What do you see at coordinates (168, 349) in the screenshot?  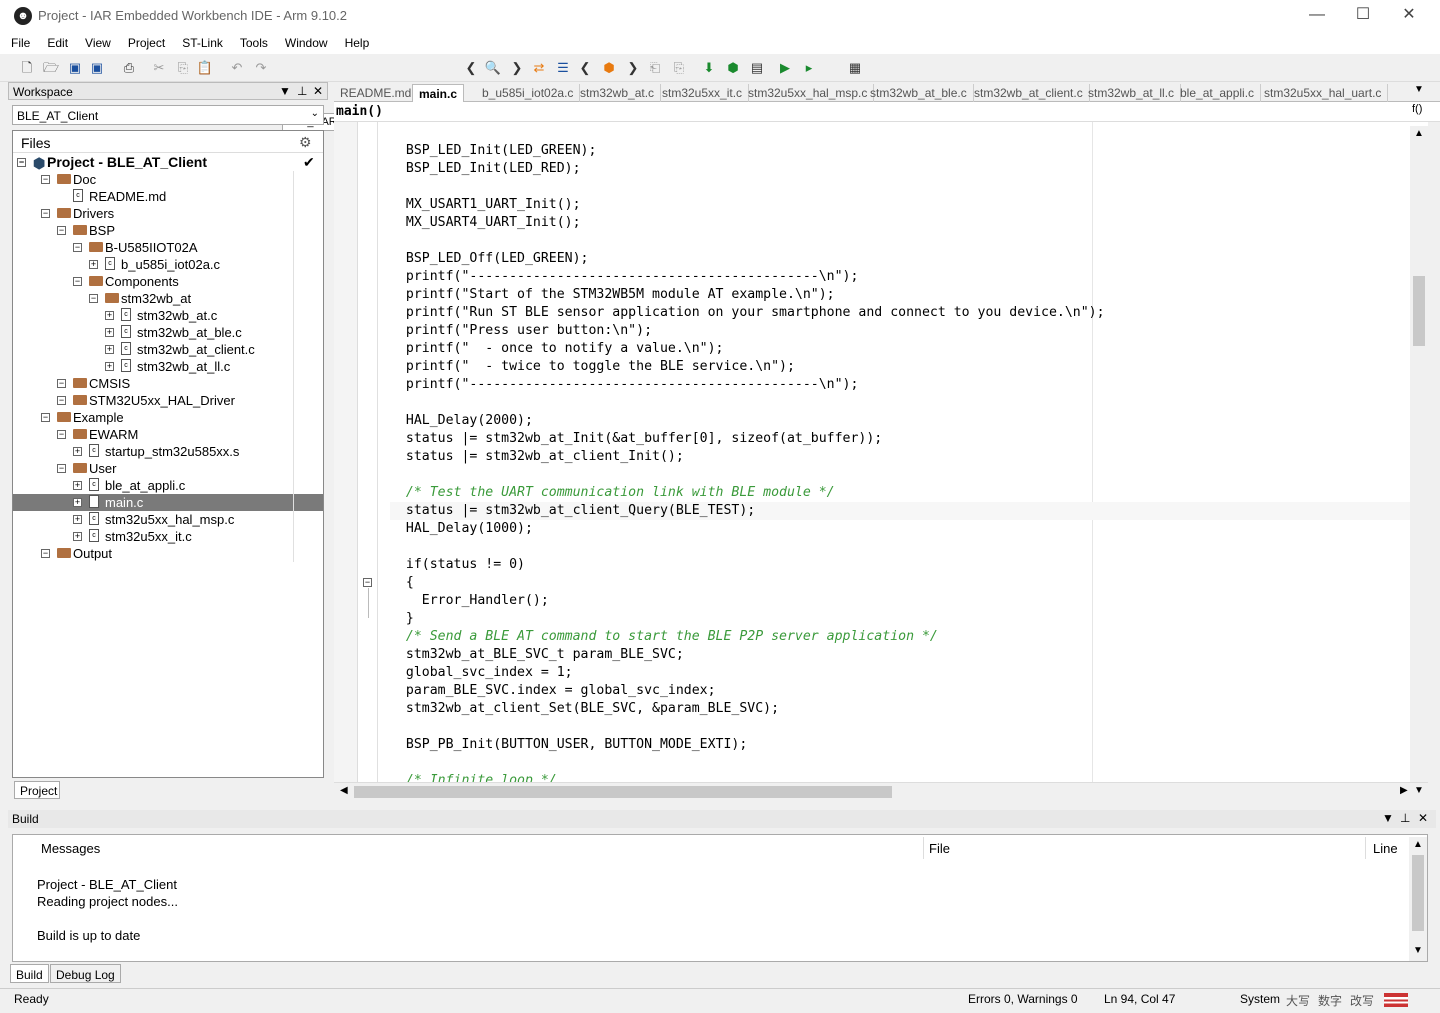 I see `tree-item: + c stm32wb_at_client.c` at bounding box center [168, 349].